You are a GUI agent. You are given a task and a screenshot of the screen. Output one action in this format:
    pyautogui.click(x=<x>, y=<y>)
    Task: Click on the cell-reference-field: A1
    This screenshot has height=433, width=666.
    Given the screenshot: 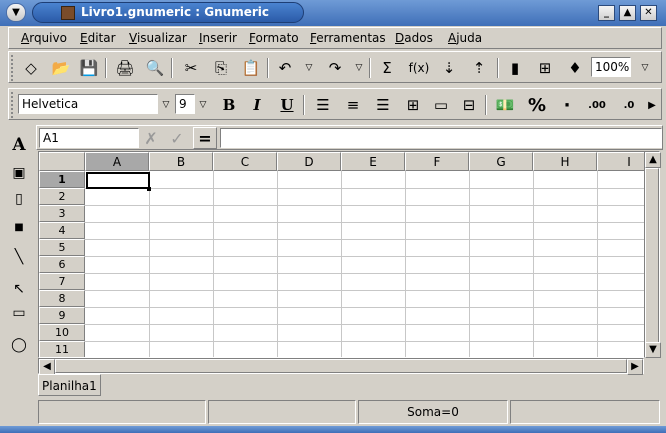 What is the action you would take?
    pyautogui.click(x=89, y=138)
    